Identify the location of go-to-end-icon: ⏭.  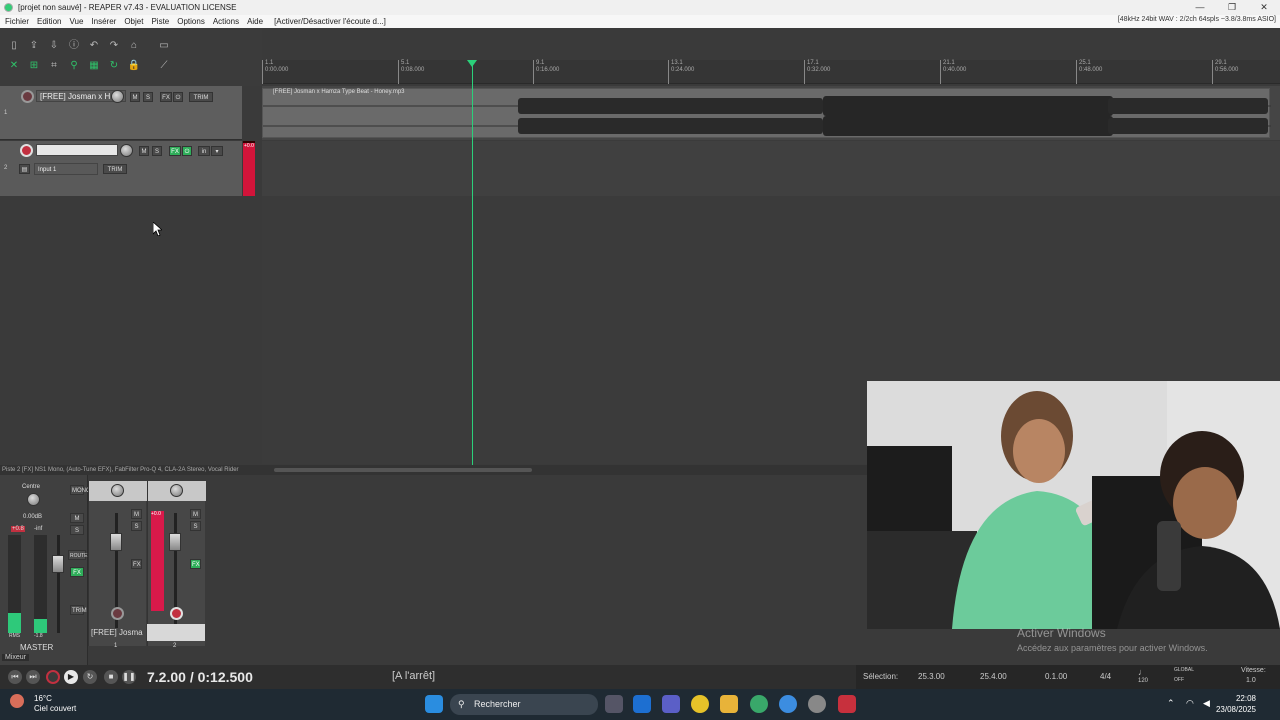
(33, 677).